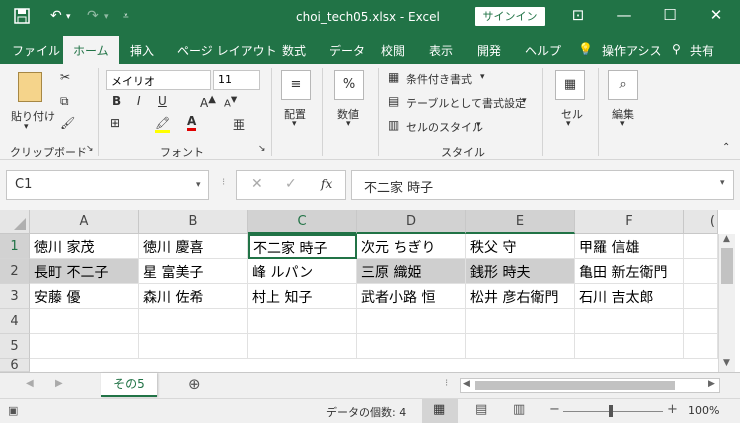  What do you see at coordinates (542, 185) in the screenshot?
I see `formula-input: 不二家 時子` at bounding box center [542, 185].